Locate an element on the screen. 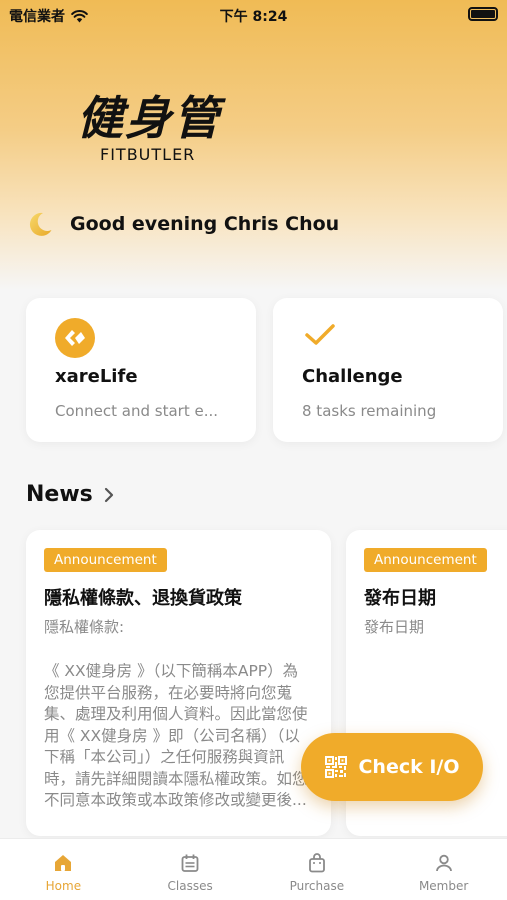 Image resolution: width=507 pixels, height=900 pixels. challenge-card: Challenge 8 tasks remaining is located at coordinates (388, 370).